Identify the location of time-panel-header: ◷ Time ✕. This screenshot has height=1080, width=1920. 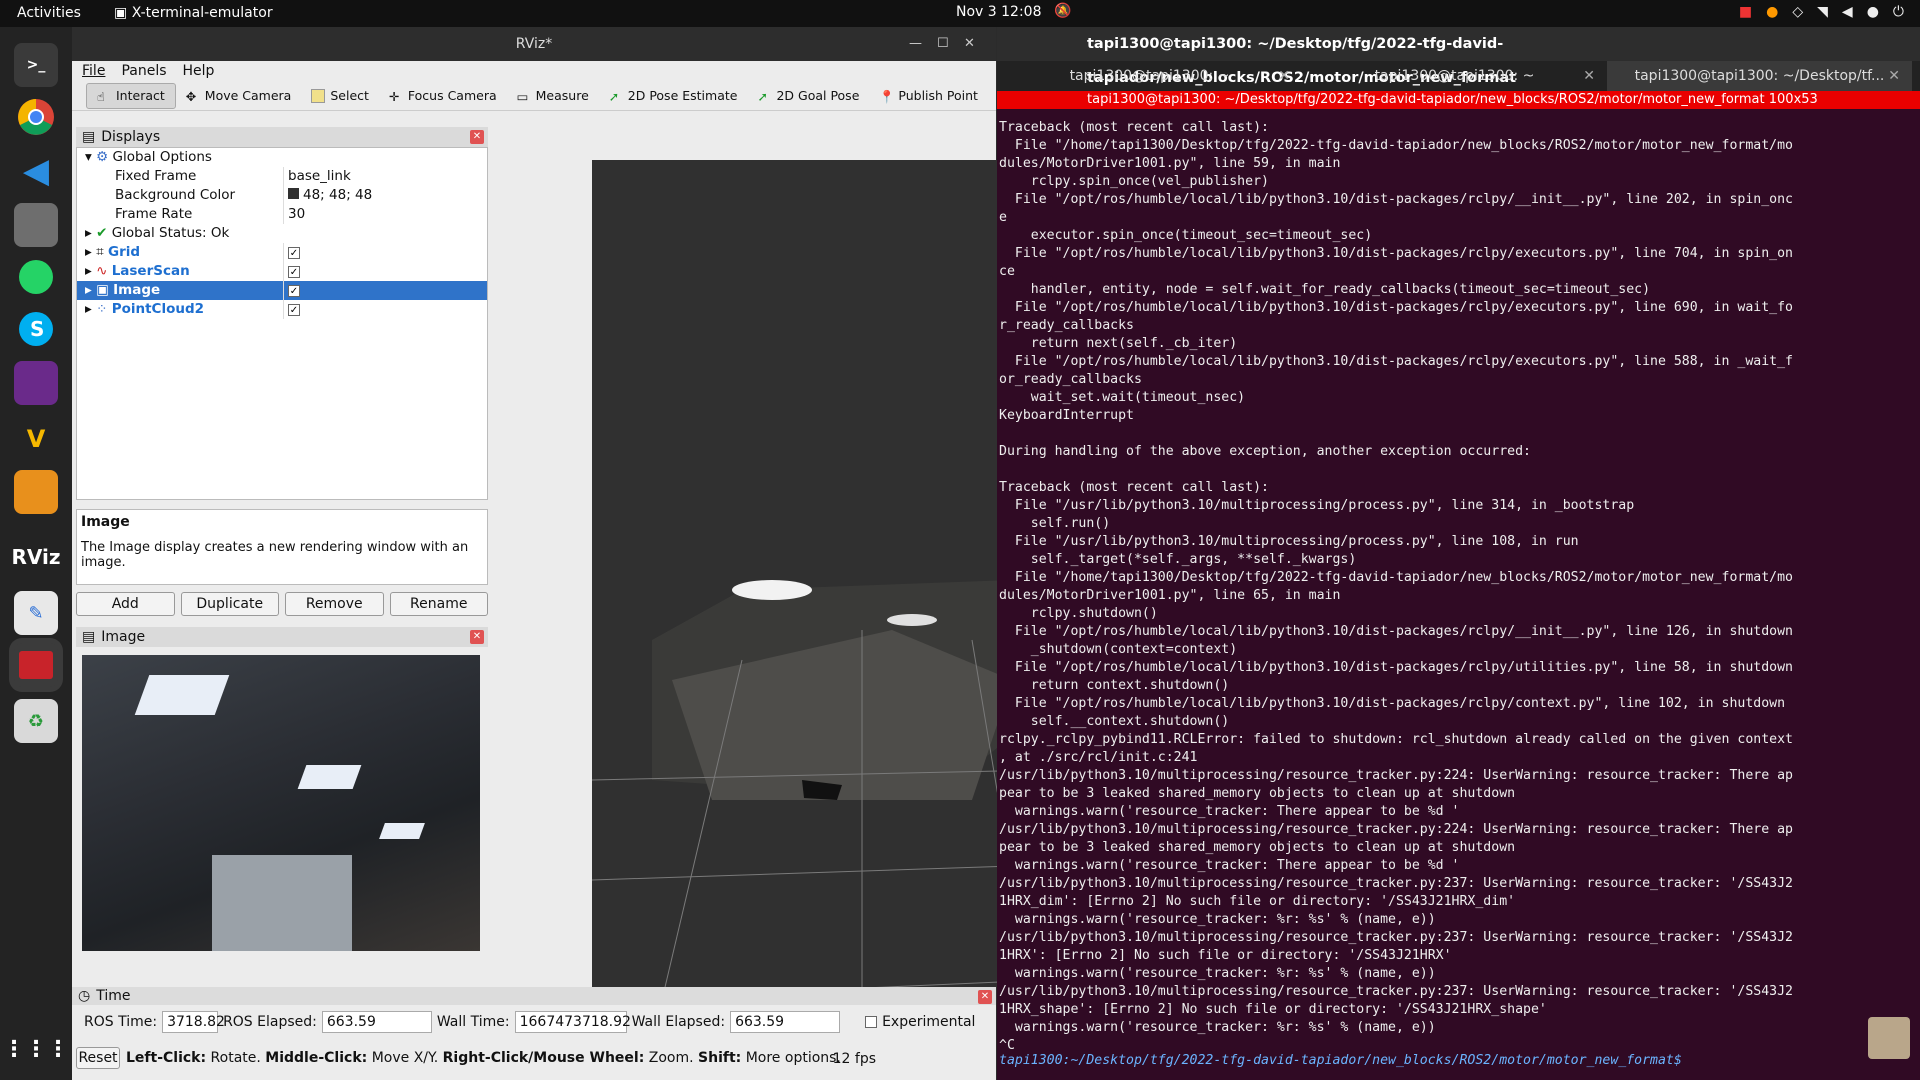
(534, 996).